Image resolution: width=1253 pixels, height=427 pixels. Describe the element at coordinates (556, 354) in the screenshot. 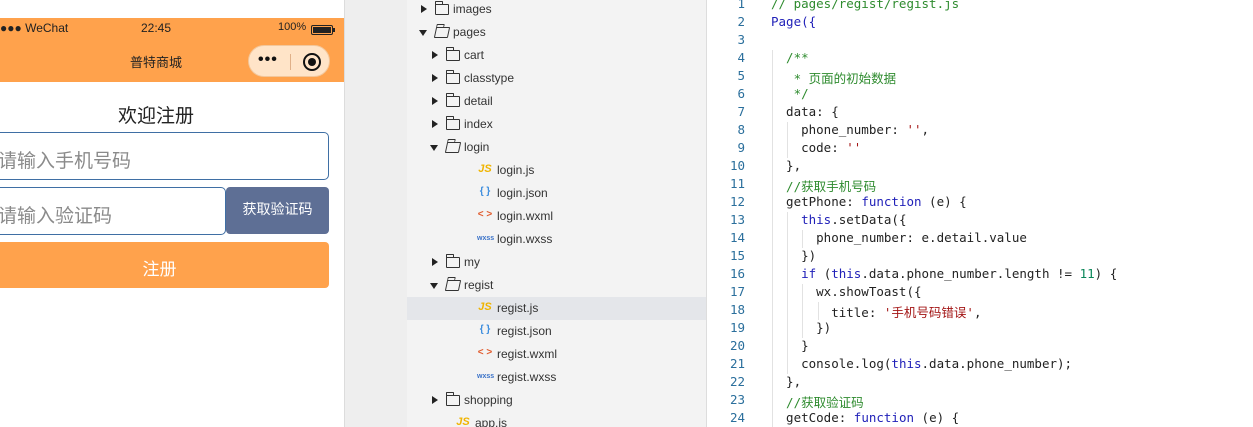

I see `tree-item-regist-wxml: < > regist.wxml` at that location.